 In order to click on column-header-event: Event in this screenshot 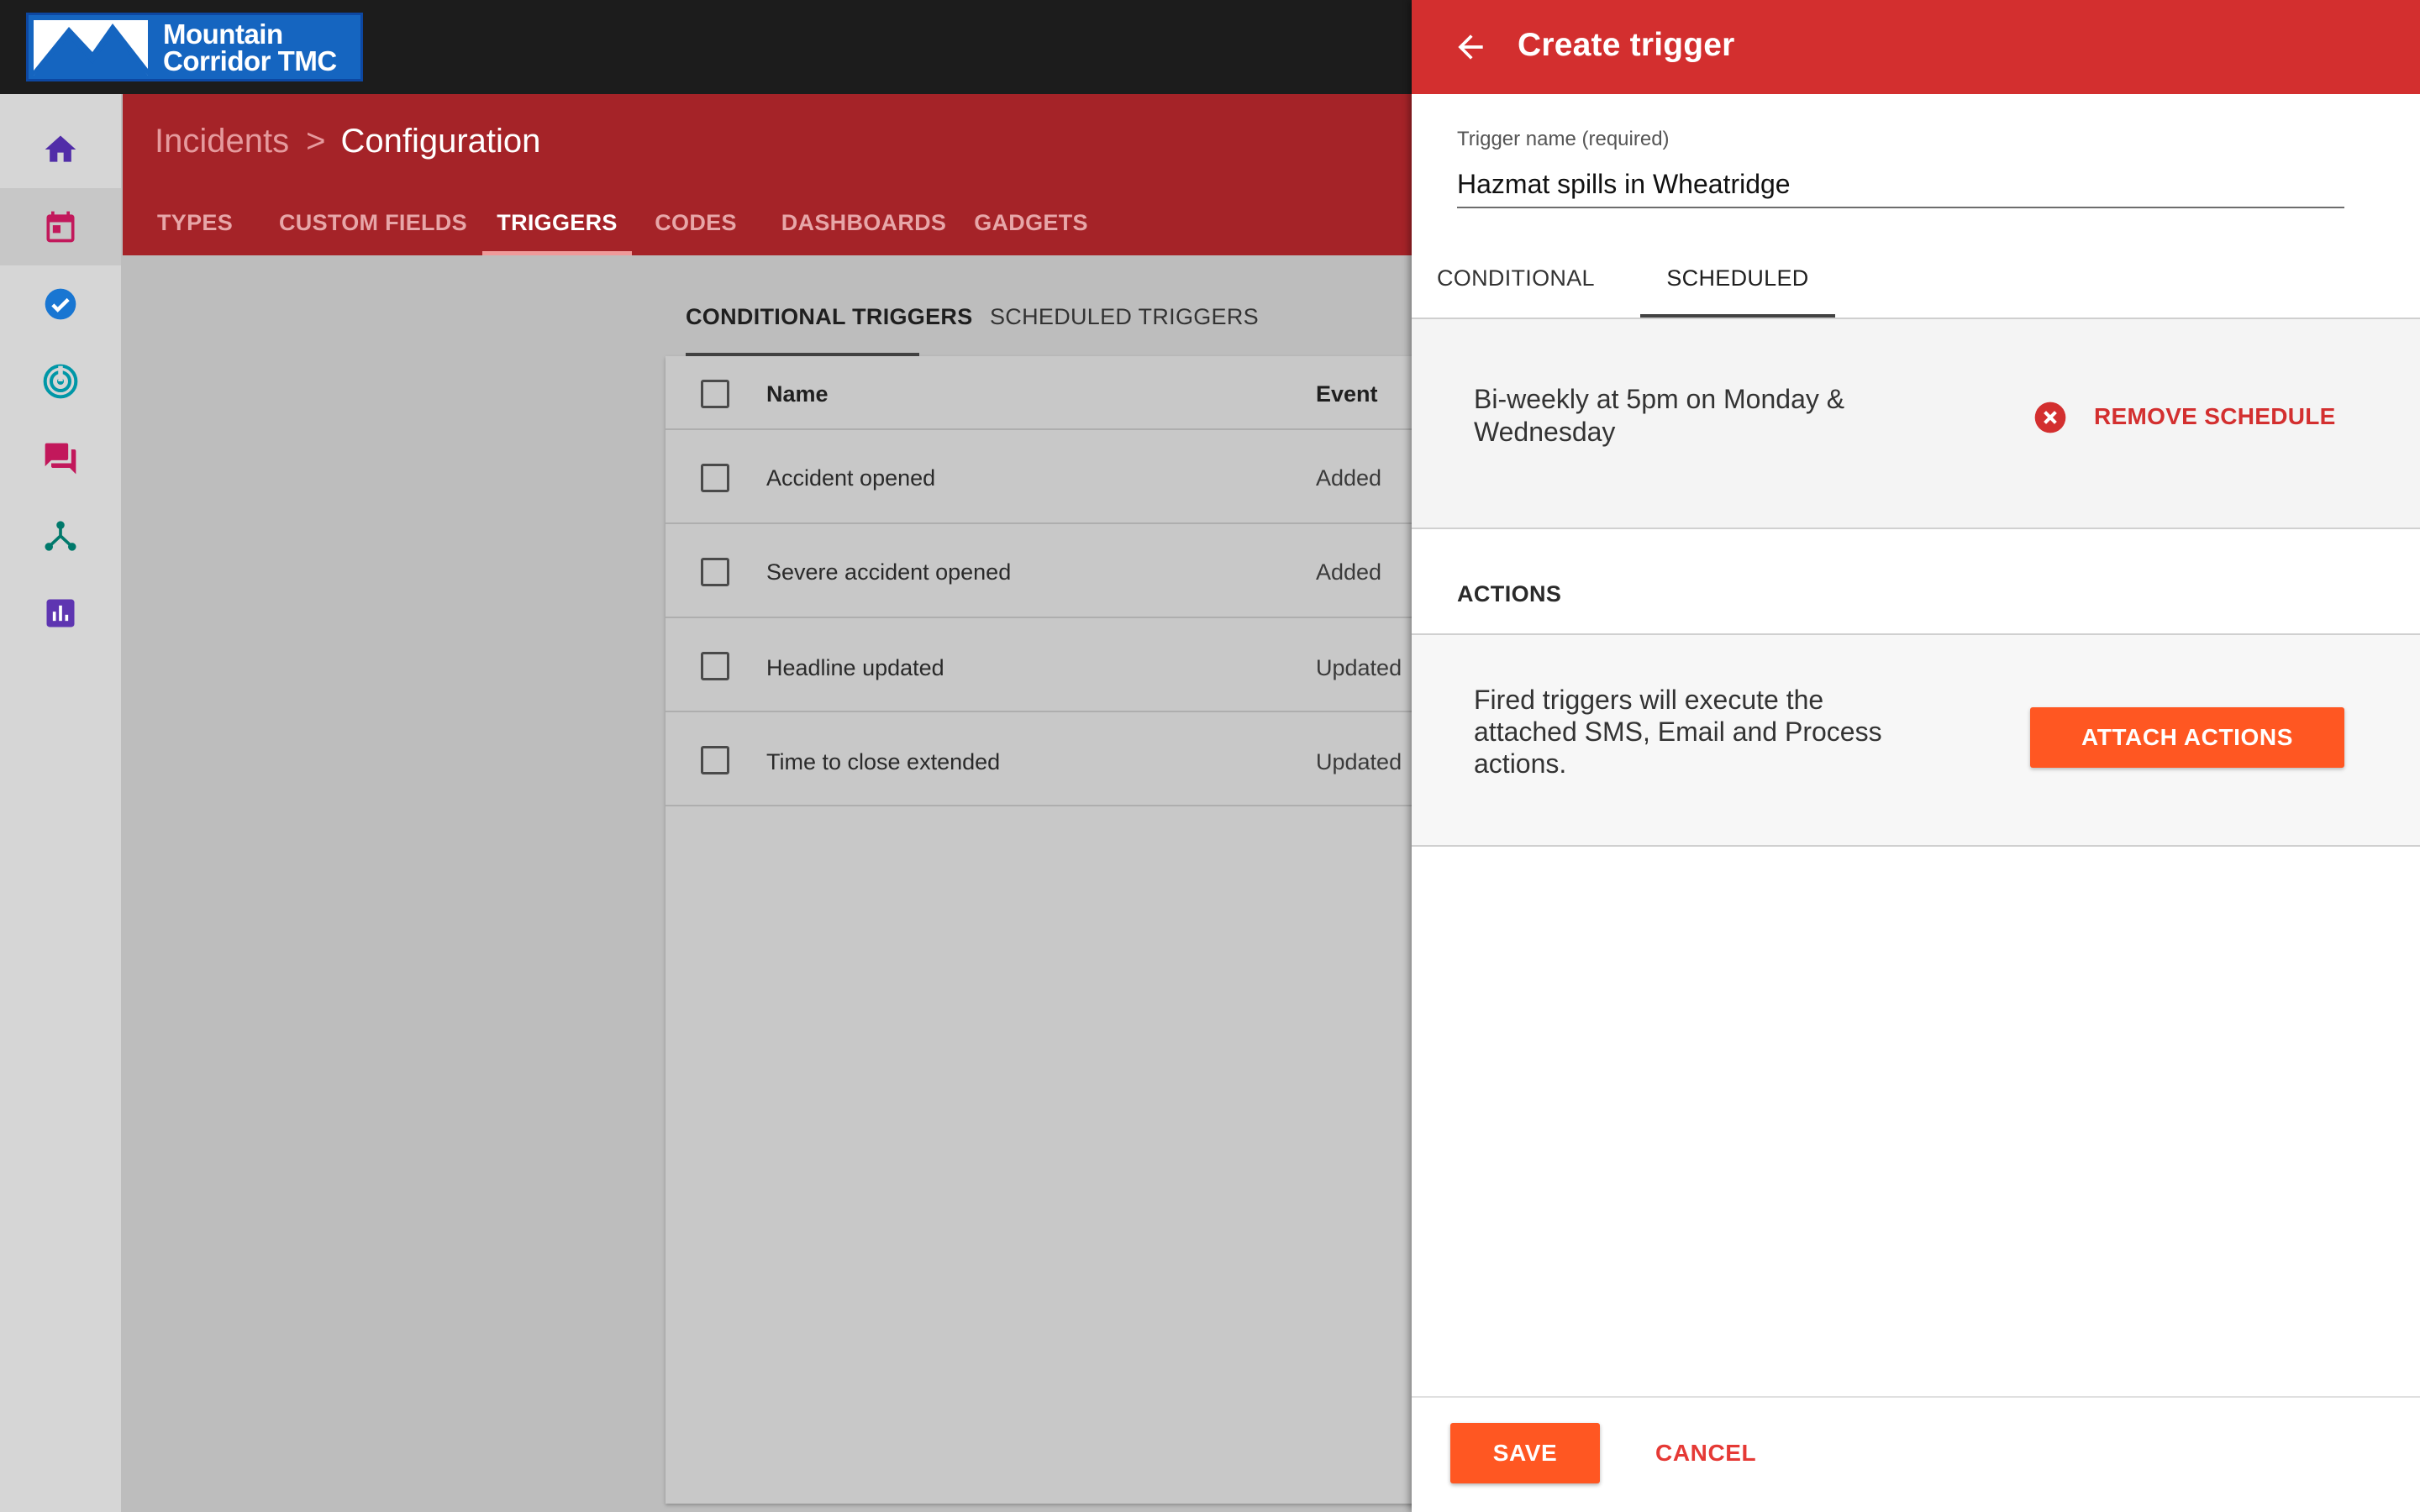, I will do `click(1347, 394)`.